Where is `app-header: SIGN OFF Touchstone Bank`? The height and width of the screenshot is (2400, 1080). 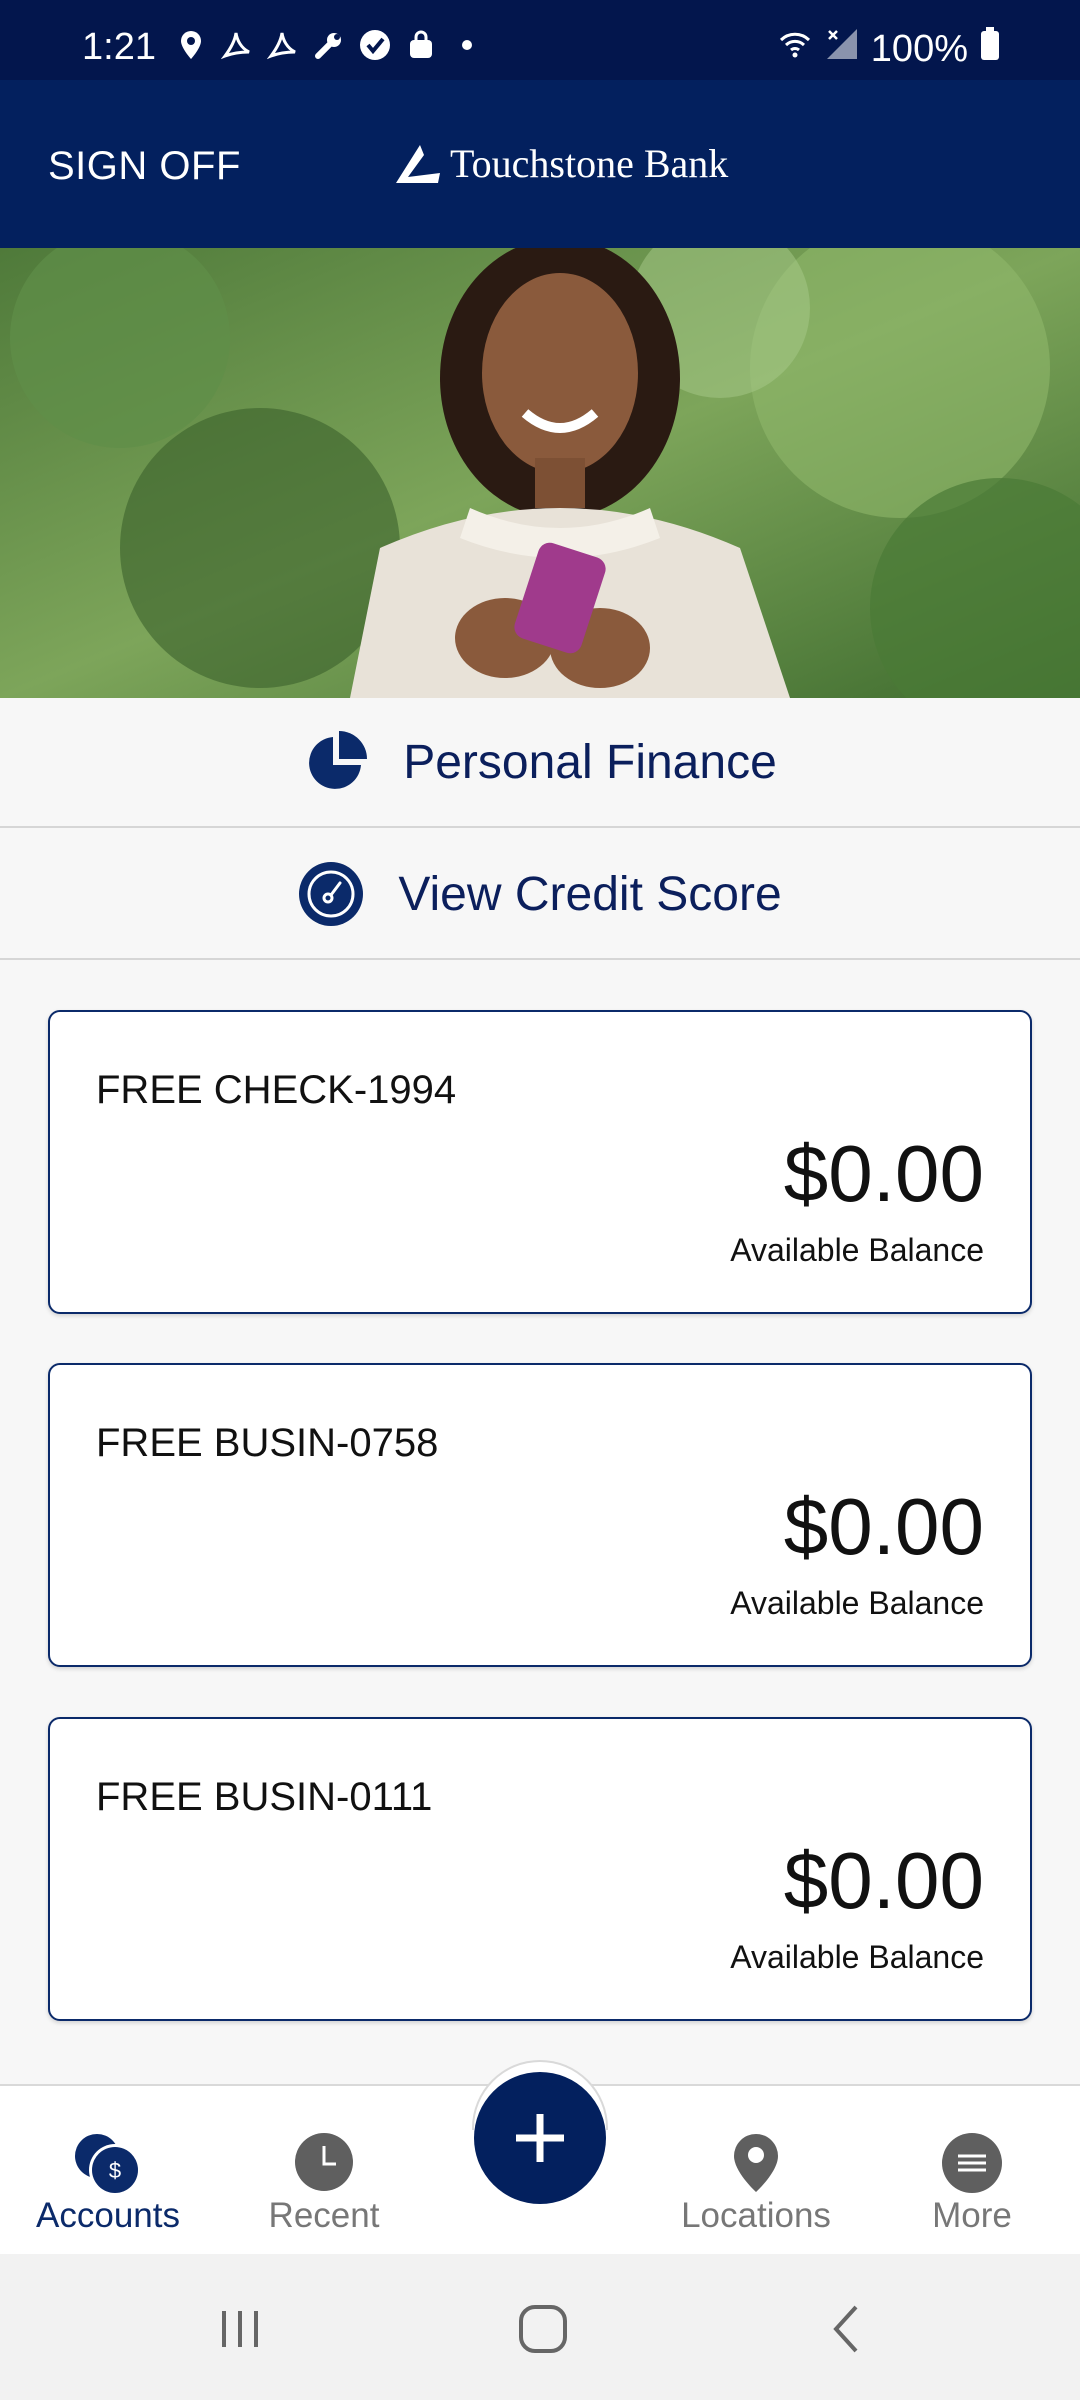
app-header: SIGN OFF Touchstone Bank is located at coordinates (540, 164).